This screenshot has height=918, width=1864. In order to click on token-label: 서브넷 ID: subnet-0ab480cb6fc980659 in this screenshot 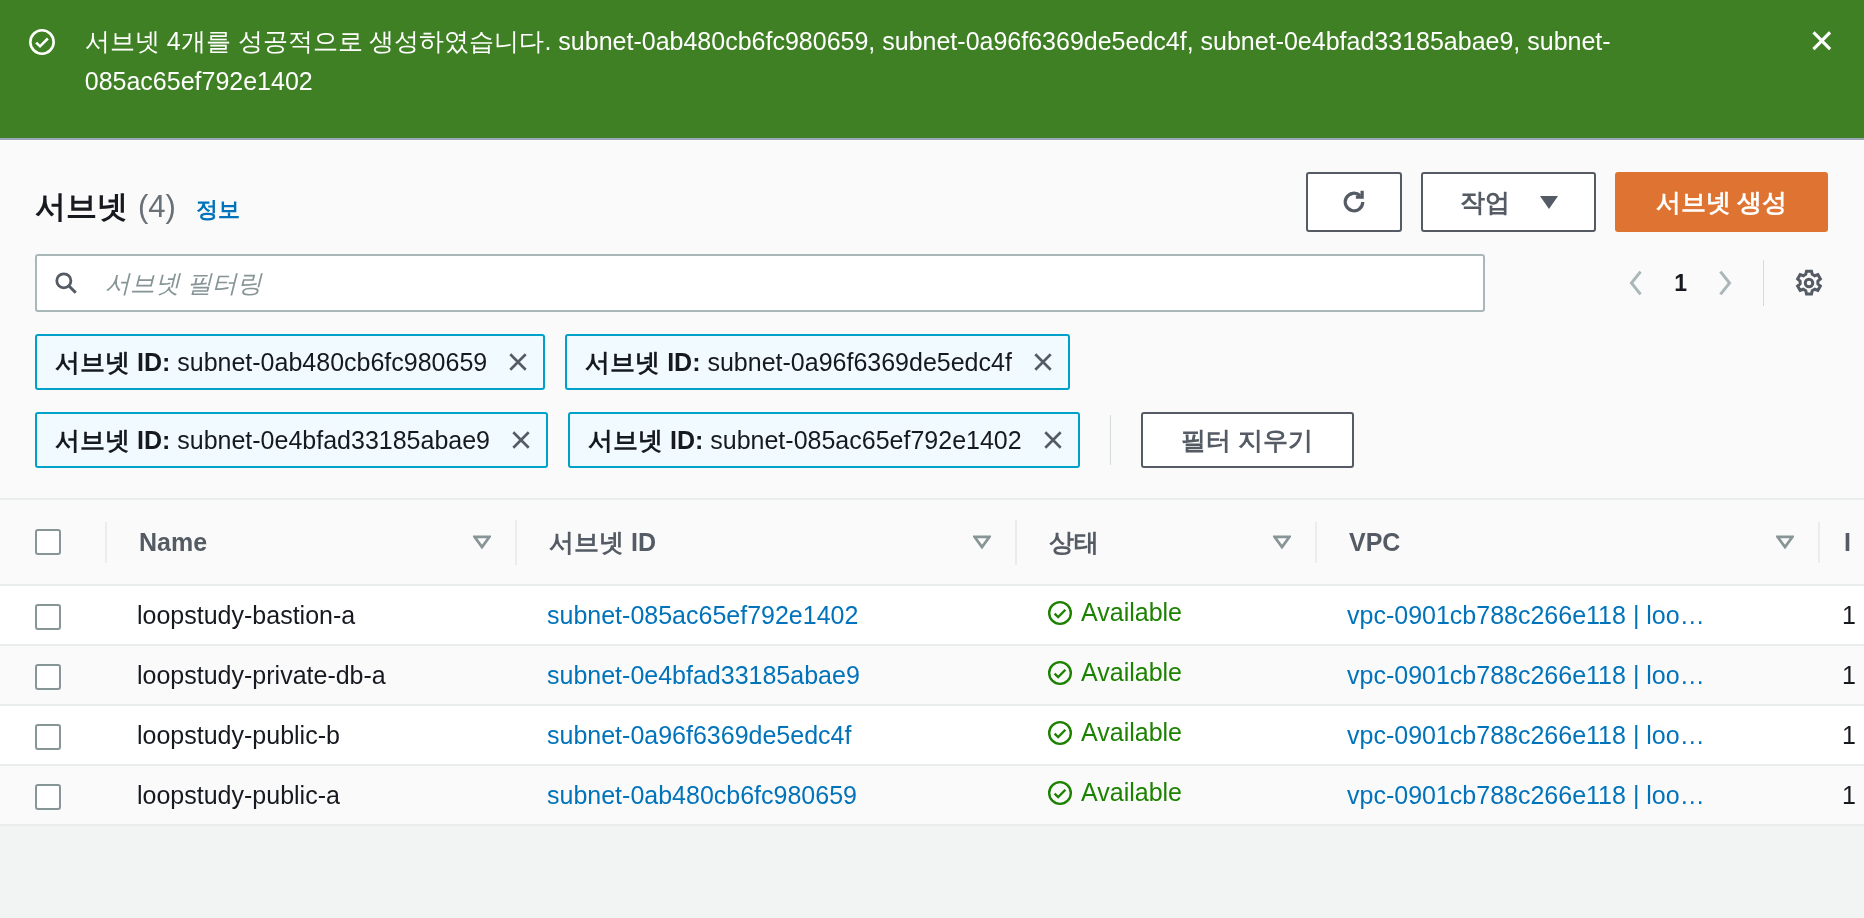, I will do `click(271, 362)`.